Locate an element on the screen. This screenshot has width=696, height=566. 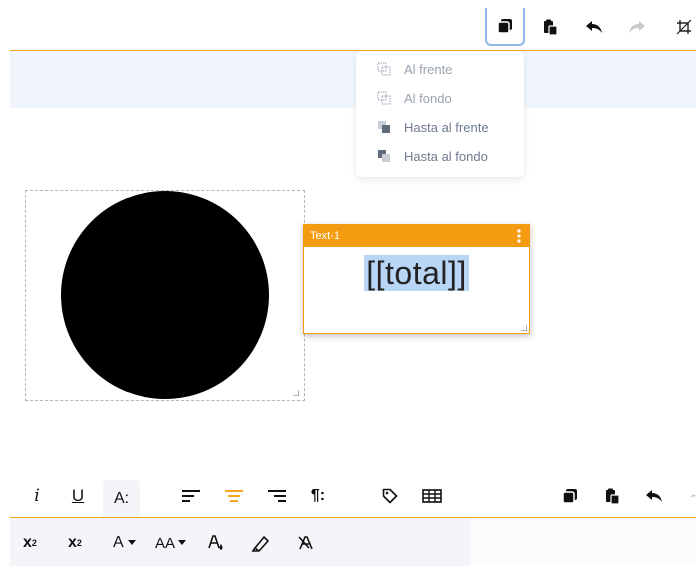
paste-button is located at coordinates (550, 27).